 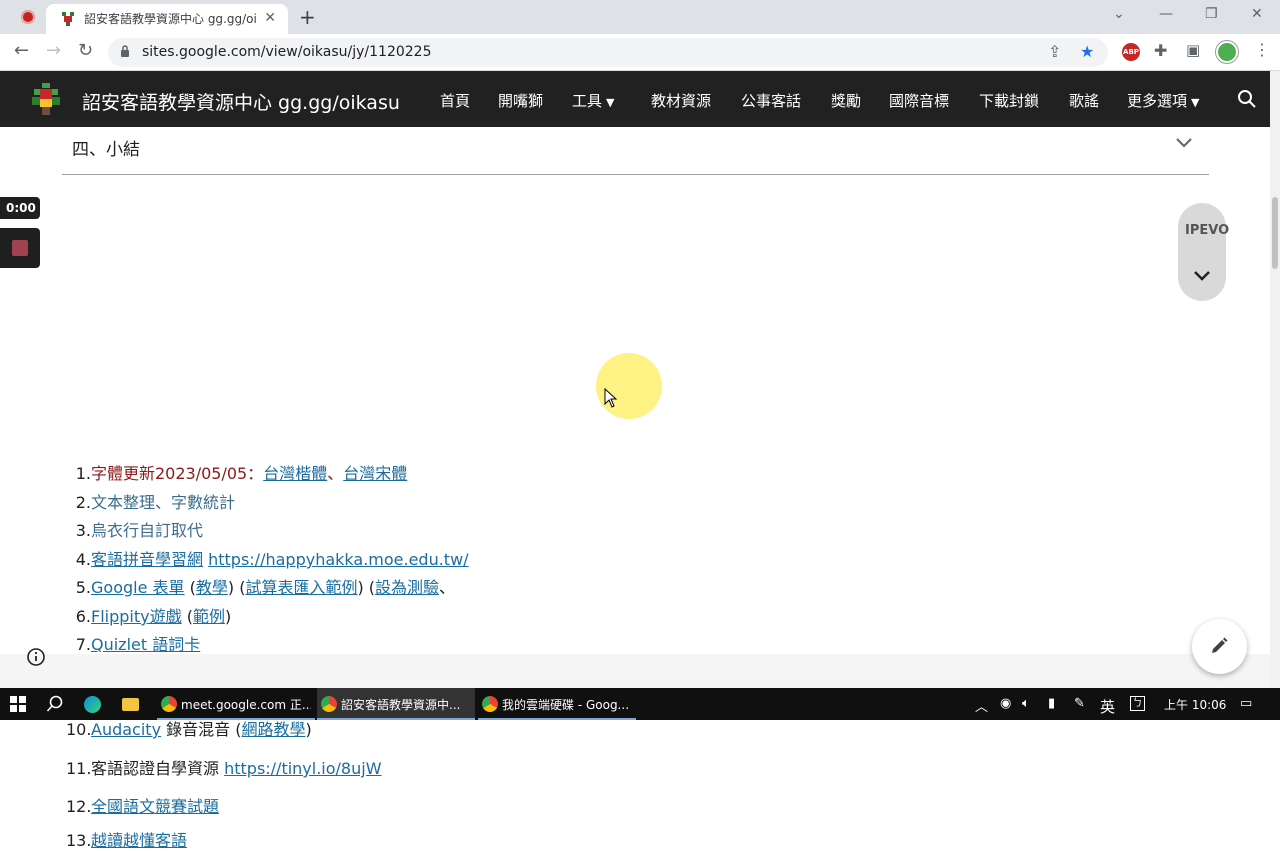 I want to click on browser-menu-icon: ⋮, so click(x=1262, y=49).